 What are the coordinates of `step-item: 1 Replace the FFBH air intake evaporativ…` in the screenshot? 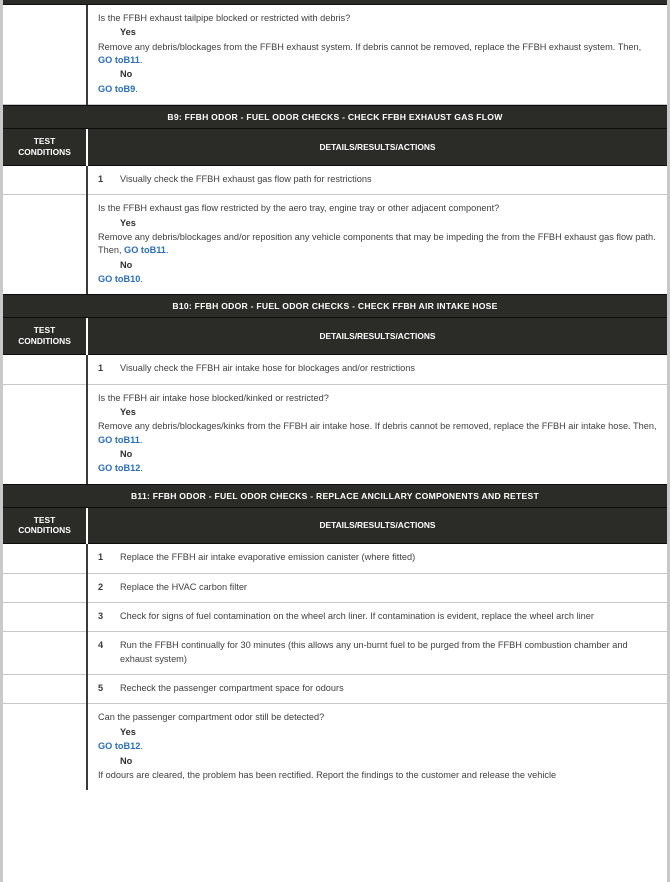 It's located at (377, 557).